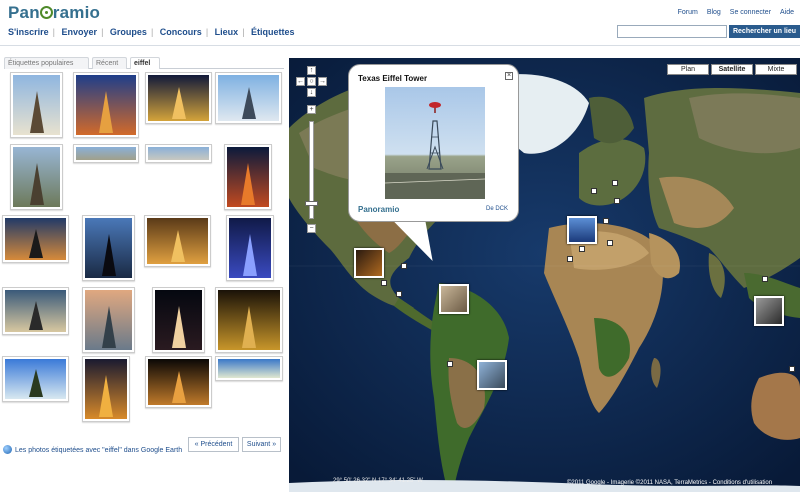 This screenshot has width=800, height=492. What do you see at coordinates (509, 76) in the screenshot?
I see `close-icon: ×` at bounding box center [509, 76].